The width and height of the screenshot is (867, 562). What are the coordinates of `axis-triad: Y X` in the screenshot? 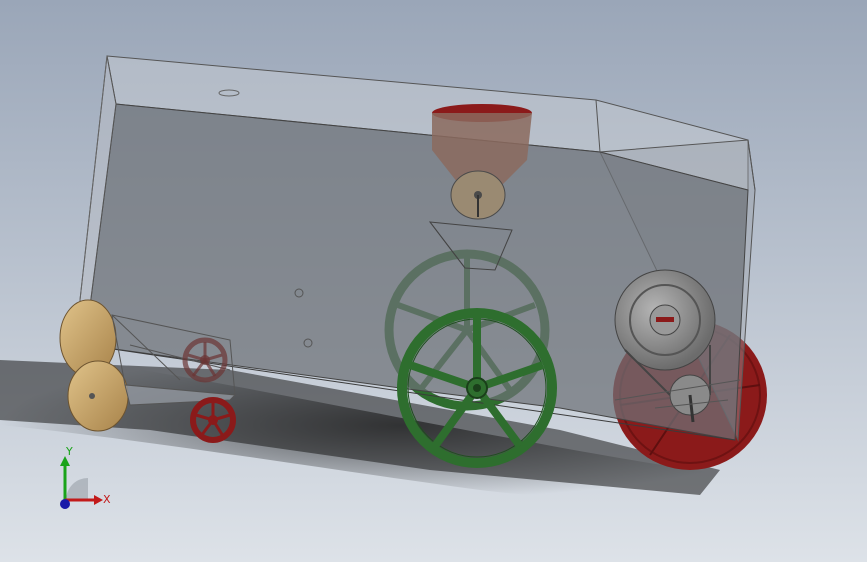 It's located at (85, 477).